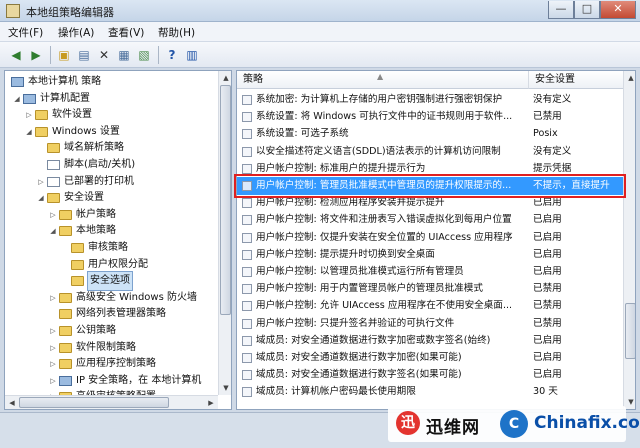 The width and height of the screenshot is (640, 448). Describe the element at coordinates (561, 10) in the screenshot. I see `minimize-button: —` at that location.